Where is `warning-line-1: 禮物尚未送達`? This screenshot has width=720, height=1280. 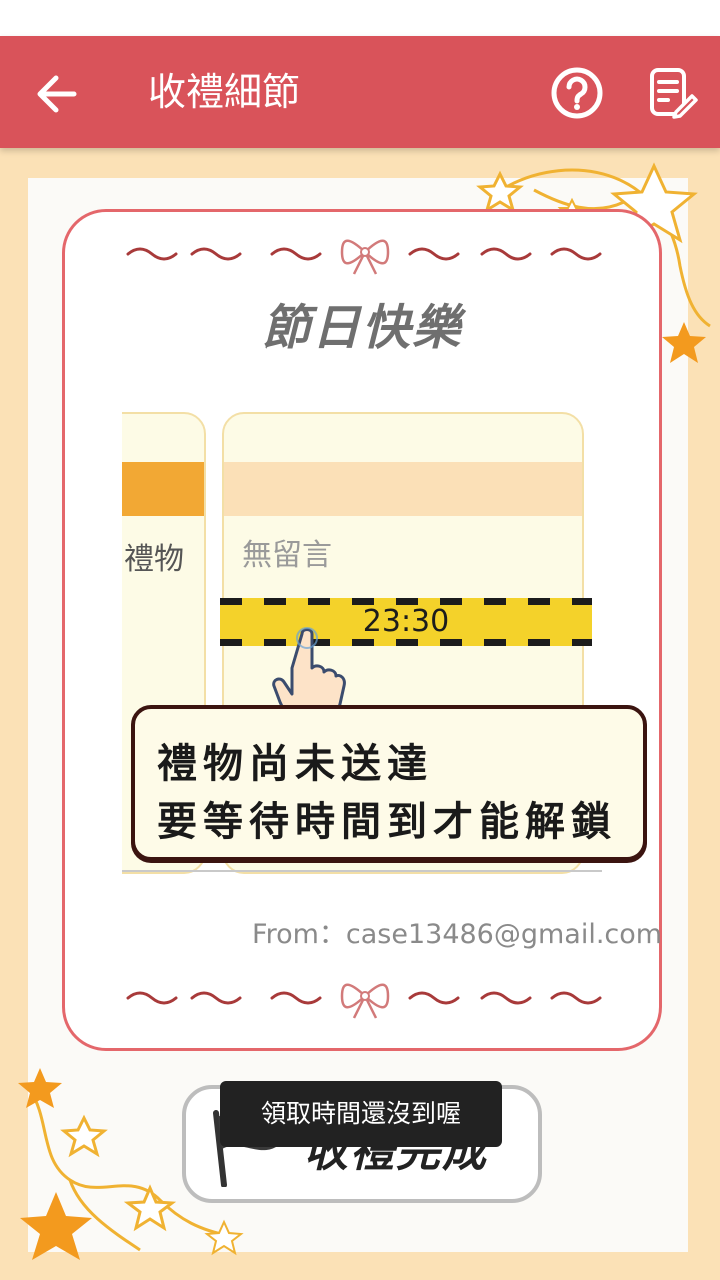 warning-line-1: 禮物尚未送達 is located at coordinates (295, 764).